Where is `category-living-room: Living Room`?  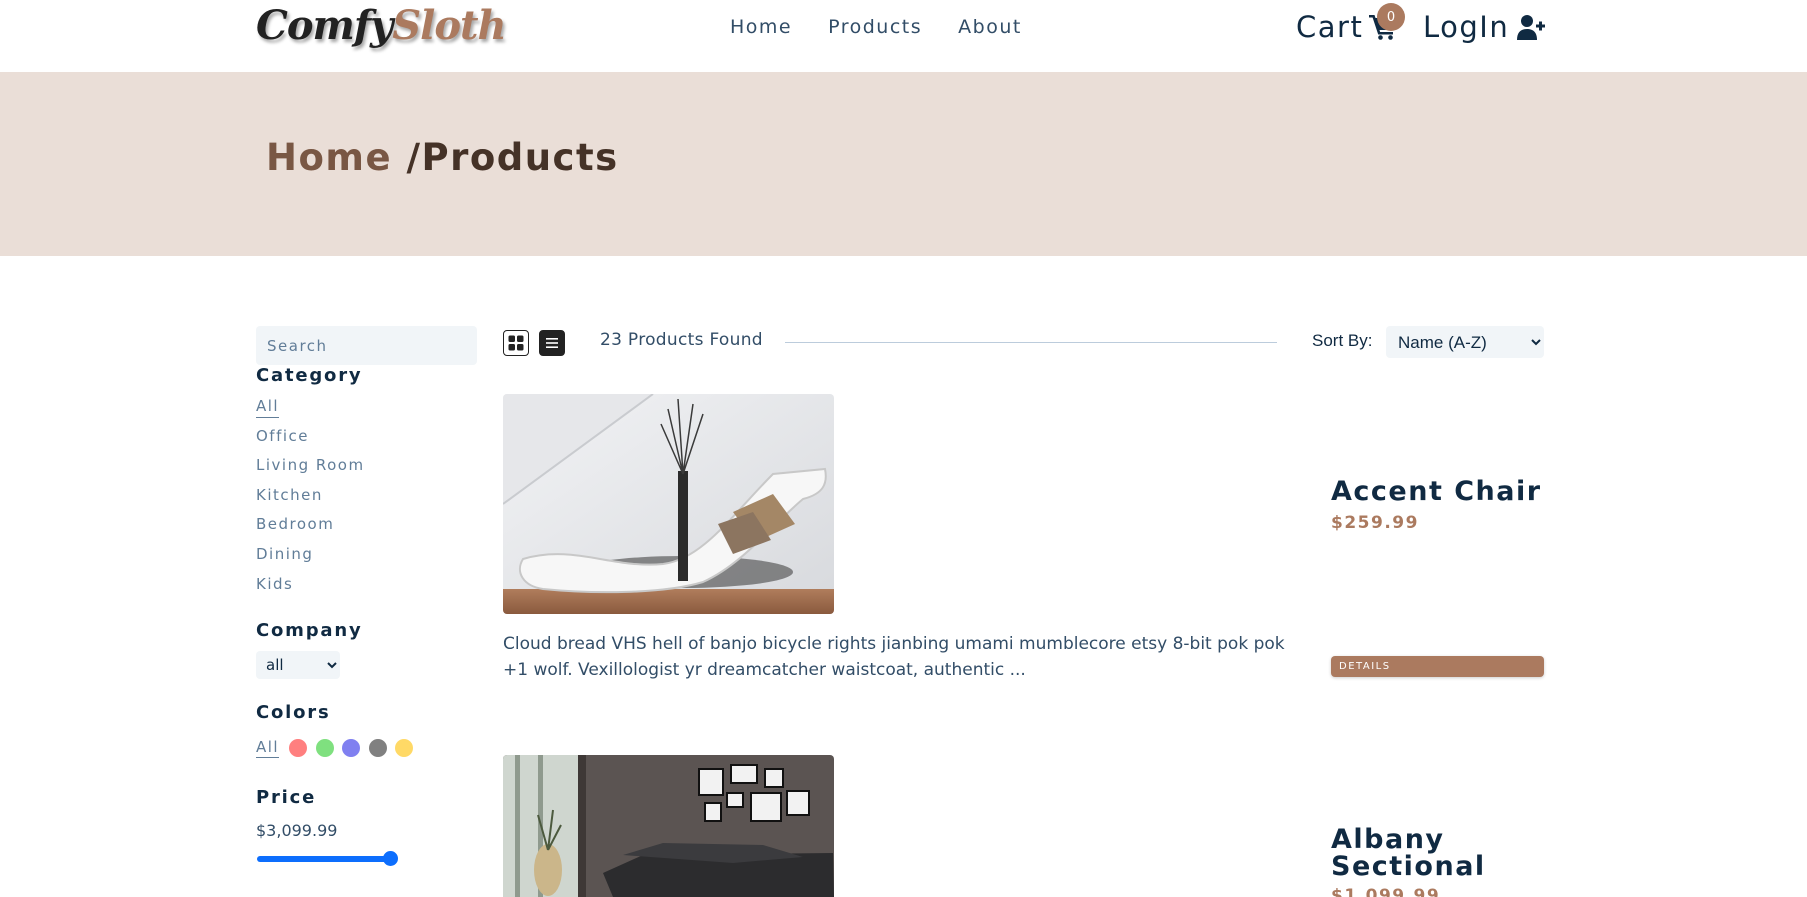 category-living-room: Living Room is located at coordinates (310, 465).